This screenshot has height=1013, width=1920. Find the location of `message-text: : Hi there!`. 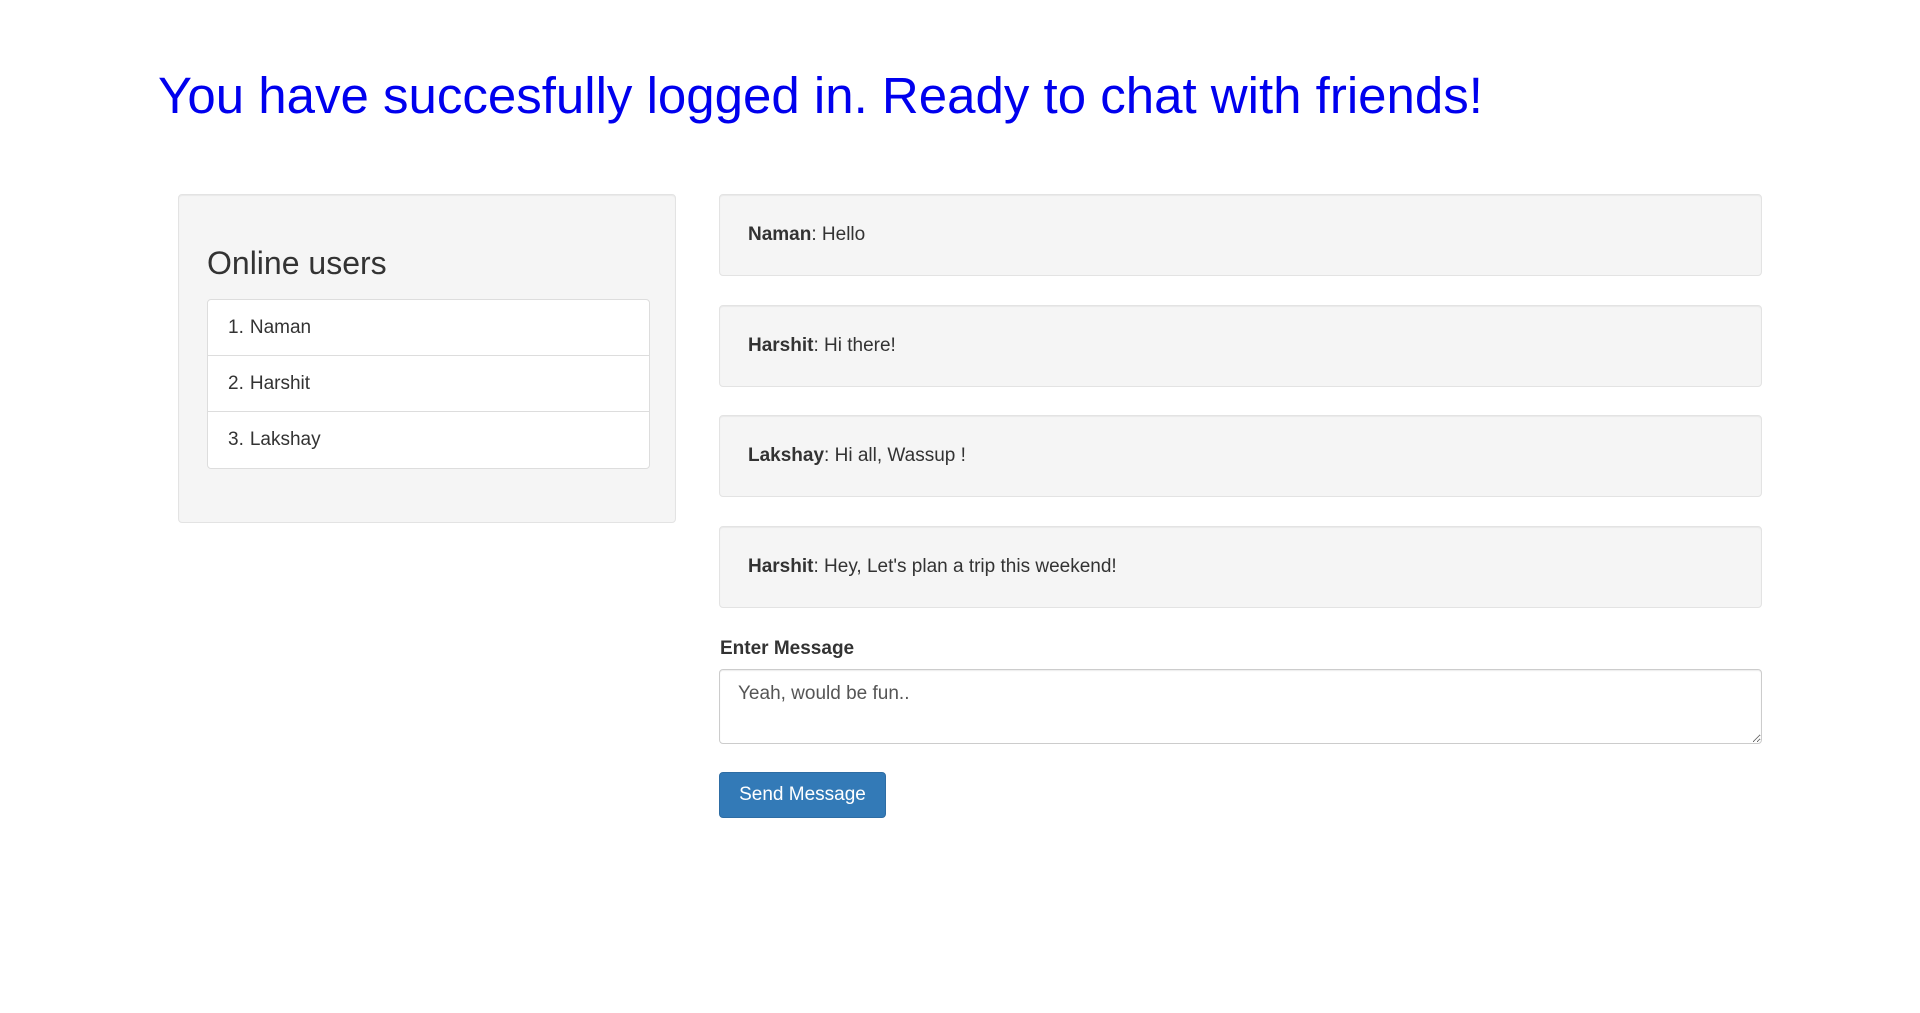

message-text: : Hi there! is located at coordinates (854, 345).